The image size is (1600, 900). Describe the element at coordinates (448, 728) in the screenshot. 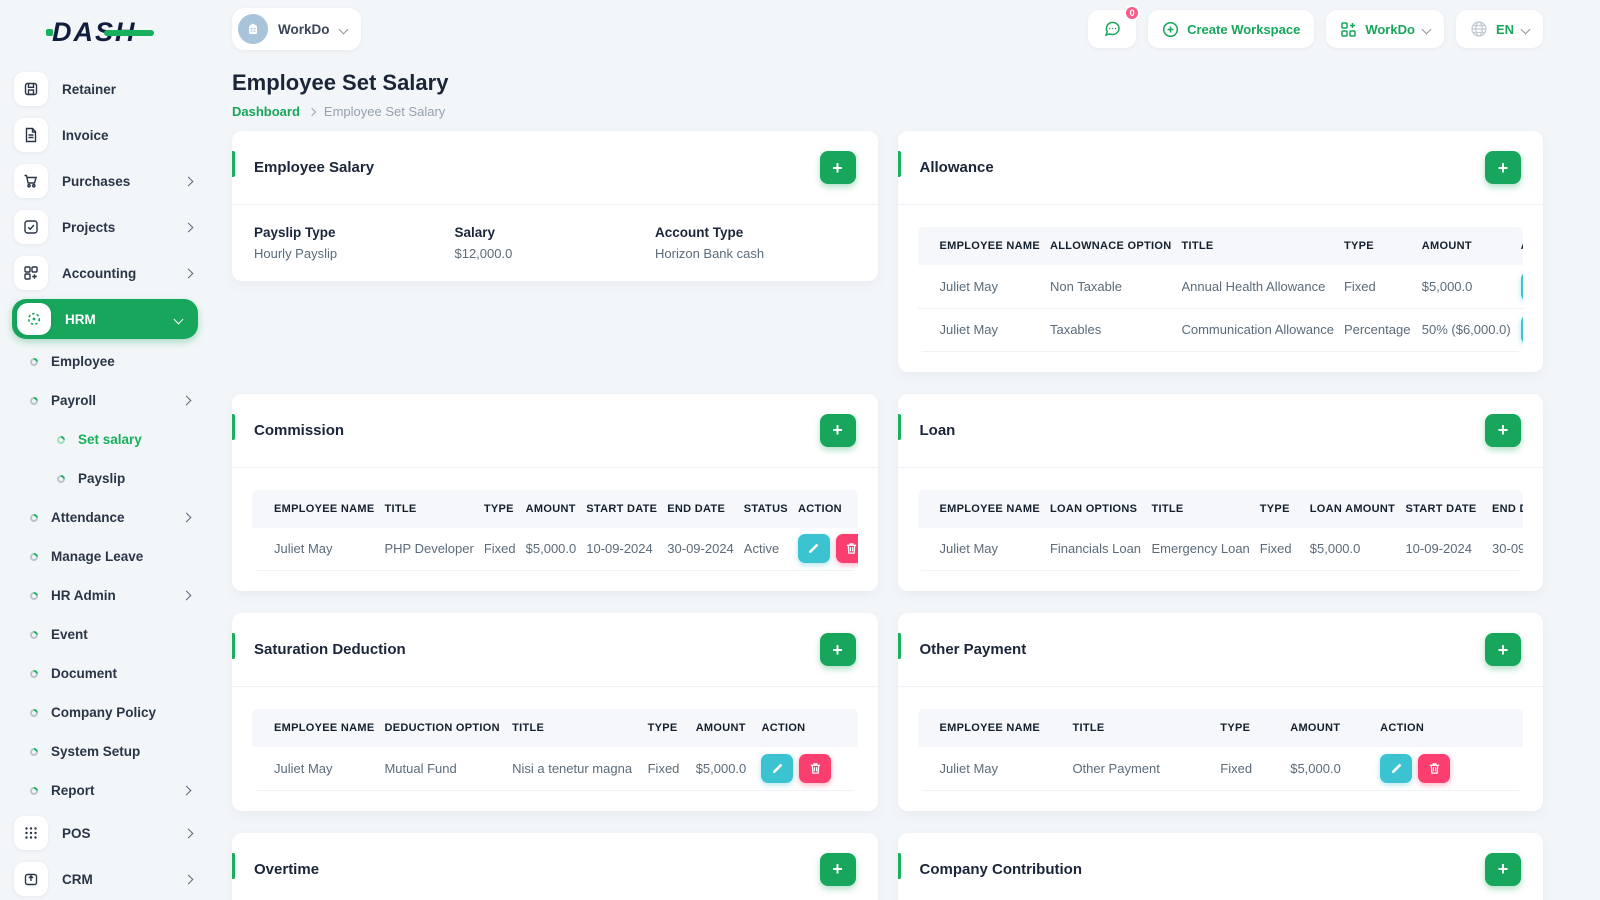

I see `col-deduction-option: DEDUCTION OPTION` at that location.